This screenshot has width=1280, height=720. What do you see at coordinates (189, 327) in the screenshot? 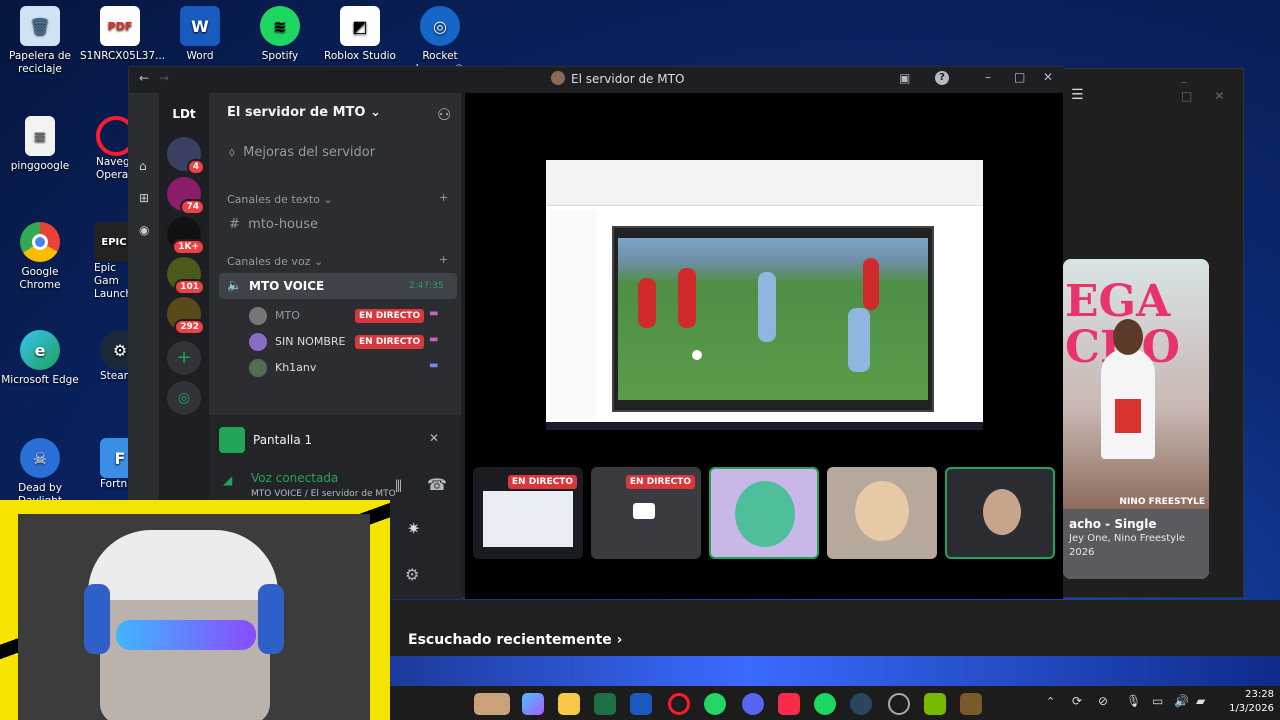
I see `unread-badge: 292` at bounding box center [189, 327].